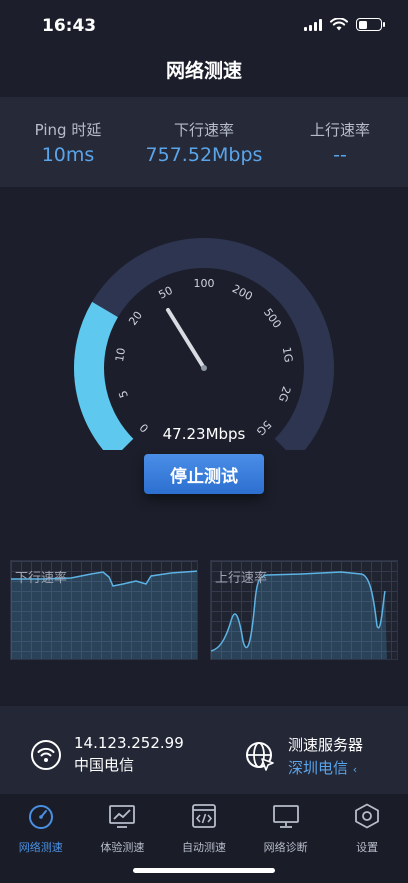 The image size is (408, 883). I want to click on tab-label: 网络诊断, so click(285, 847).